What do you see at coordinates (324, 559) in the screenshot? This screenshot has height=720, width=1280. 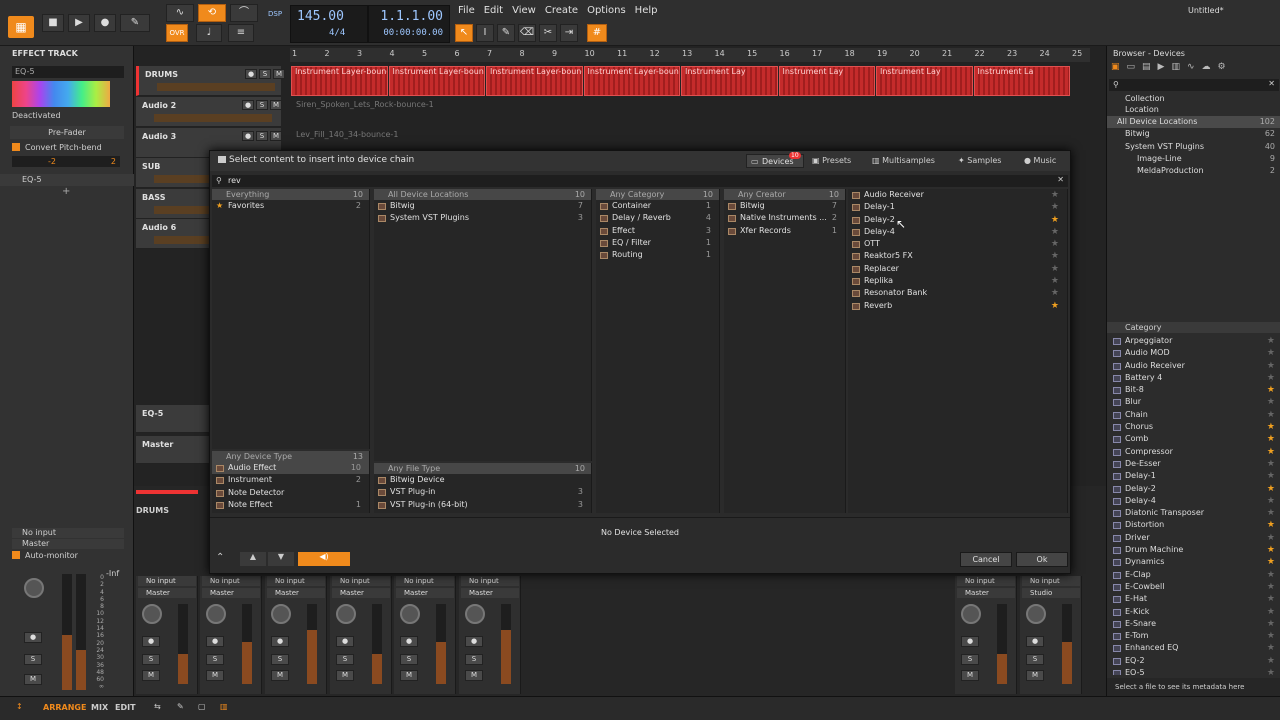 I see `audition-button: ◀)` at bounding box center [324, 559].